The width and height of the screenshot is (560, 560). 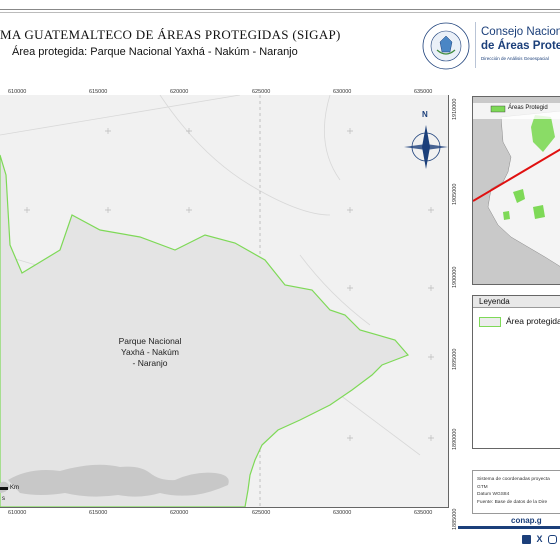 I want to click on area-label: Parque Nacional Yaxhá - Nakúm - Naranjo, so click(x=150, y=352).